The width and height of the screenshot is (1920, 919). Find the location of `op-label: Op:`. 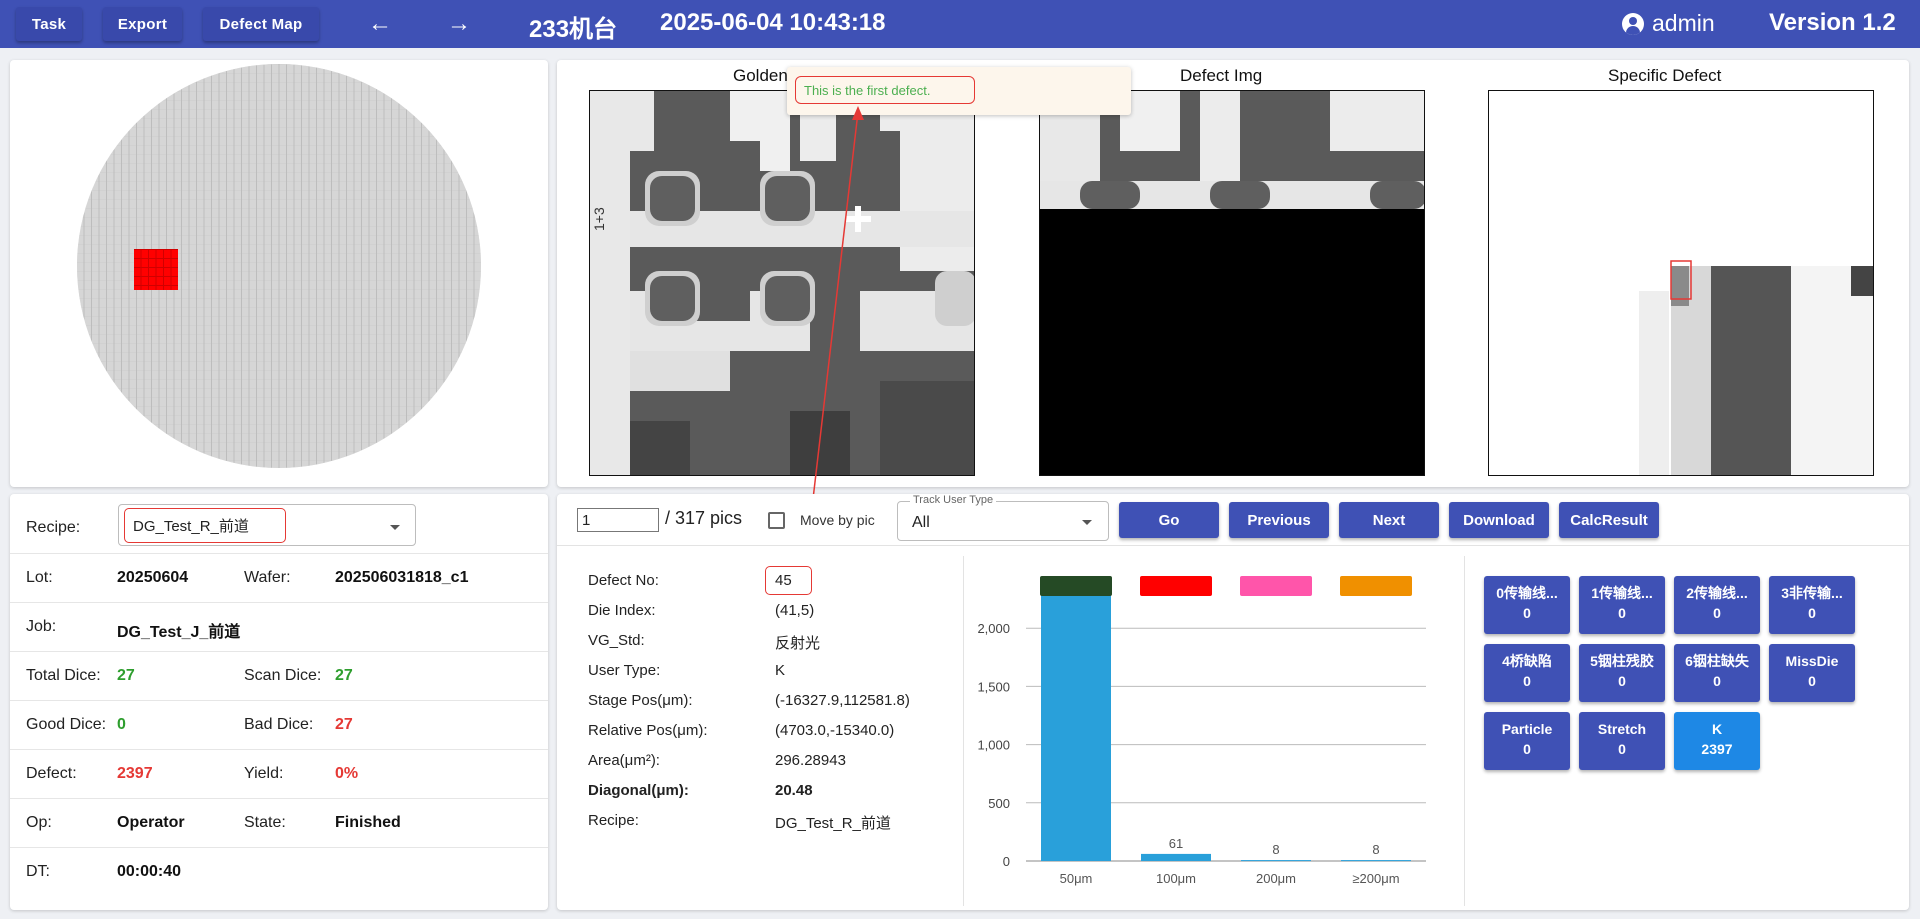

op-label: Op: is located at coordinates (39, 822).